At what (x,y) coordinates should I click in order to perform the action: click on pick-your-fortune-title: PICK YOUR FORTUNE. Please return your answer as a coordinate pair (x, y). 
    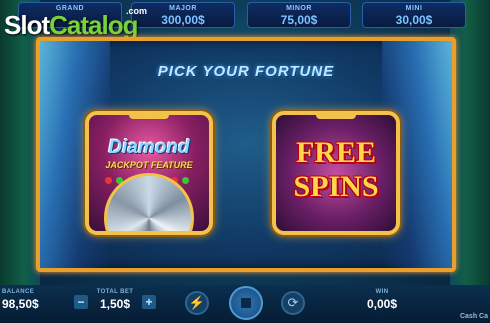
    Looking at the image, I should click on (246, 71).